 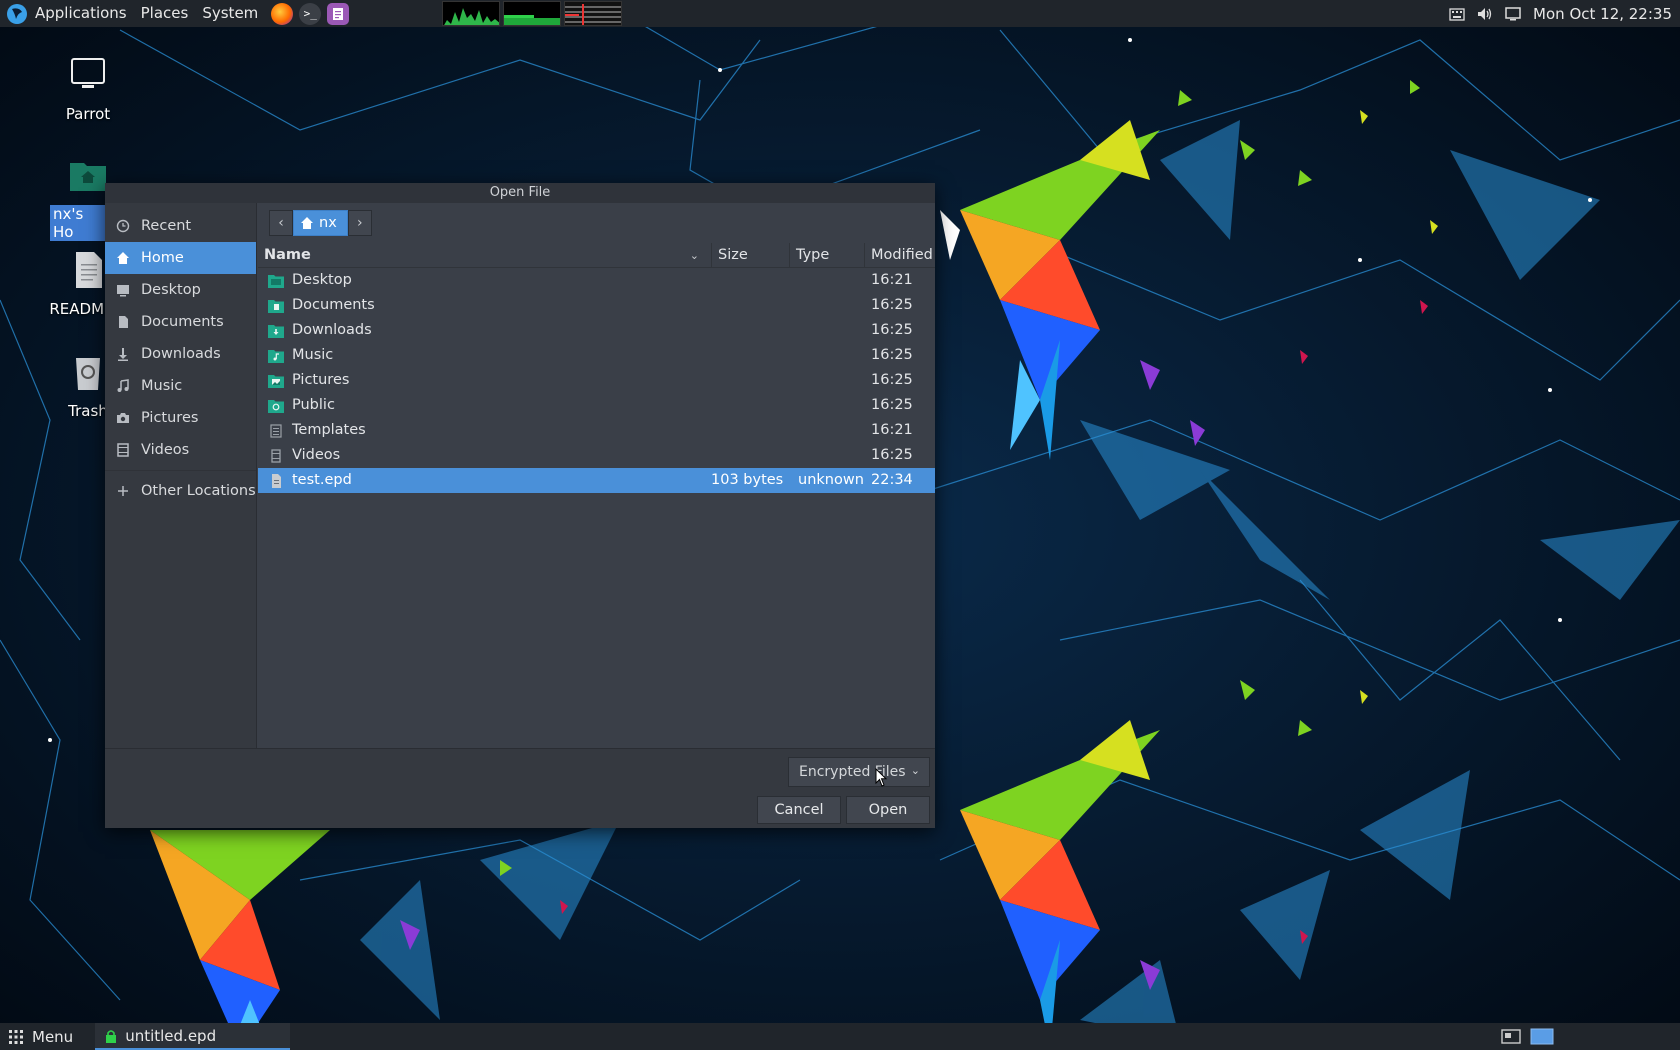 I want to click on file-icon, so click(x=276, y=480).